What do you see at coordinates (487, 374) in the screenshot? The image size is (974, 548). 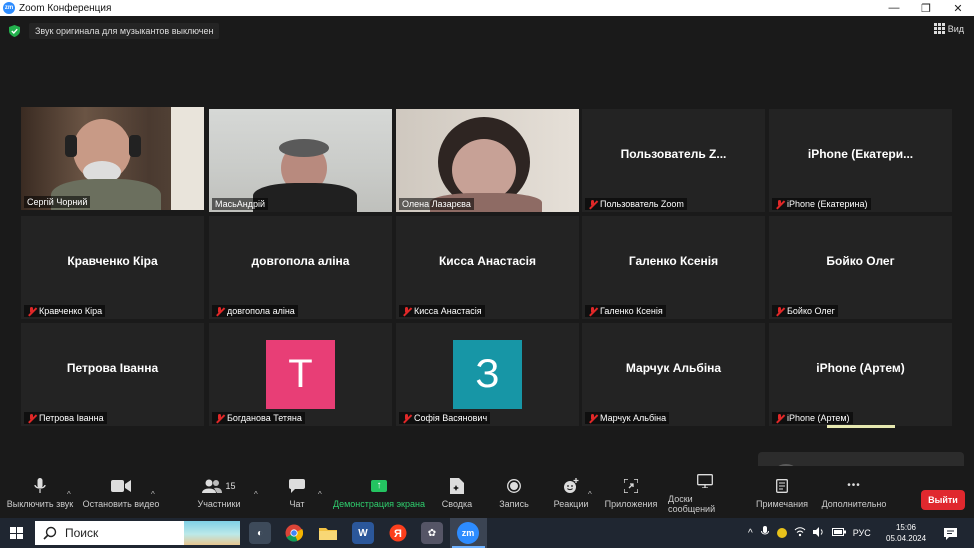 I see `video-tile: З Софія Васянович` at bounding box center [487, 374].